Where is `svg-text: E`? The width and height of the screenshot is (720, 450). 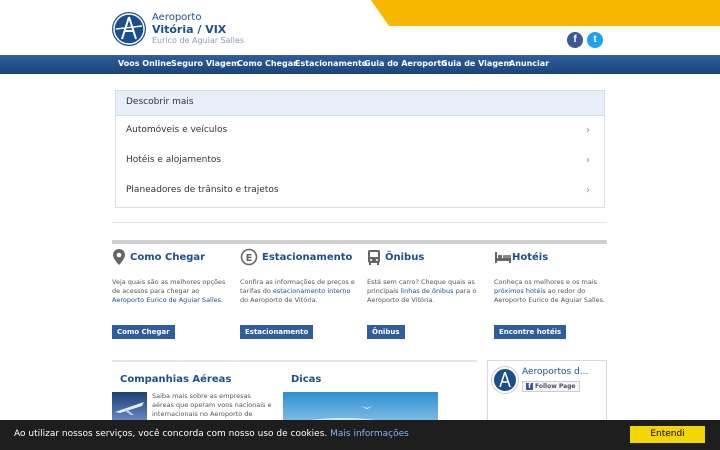 svg-text: E is located at coordinates (249, 258).